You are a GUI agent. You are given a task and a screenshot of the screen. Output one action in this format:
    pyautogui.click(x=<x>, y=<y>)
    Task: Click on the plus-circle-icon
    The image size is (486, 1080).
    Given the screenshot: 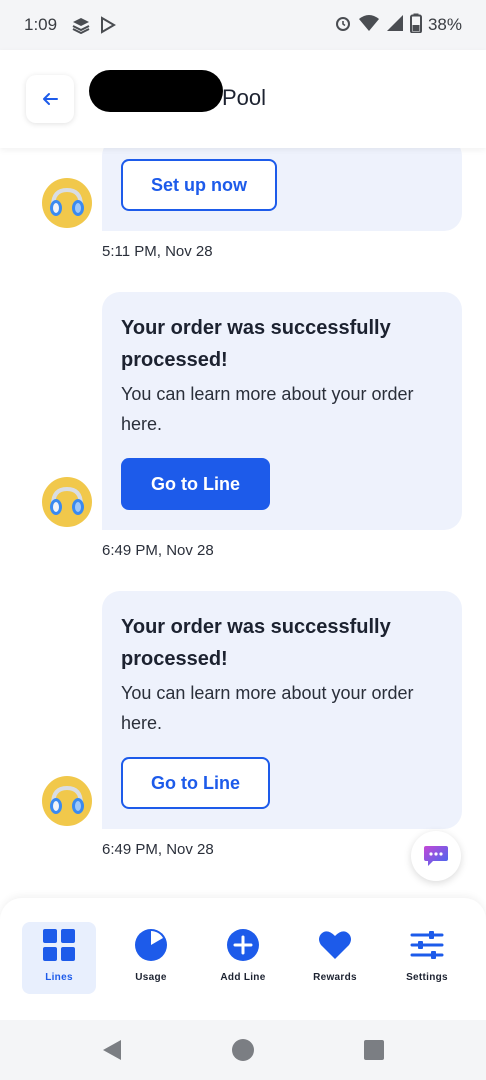 What is the action you would take?
    pyautogui.click(x=243, y=945)
    